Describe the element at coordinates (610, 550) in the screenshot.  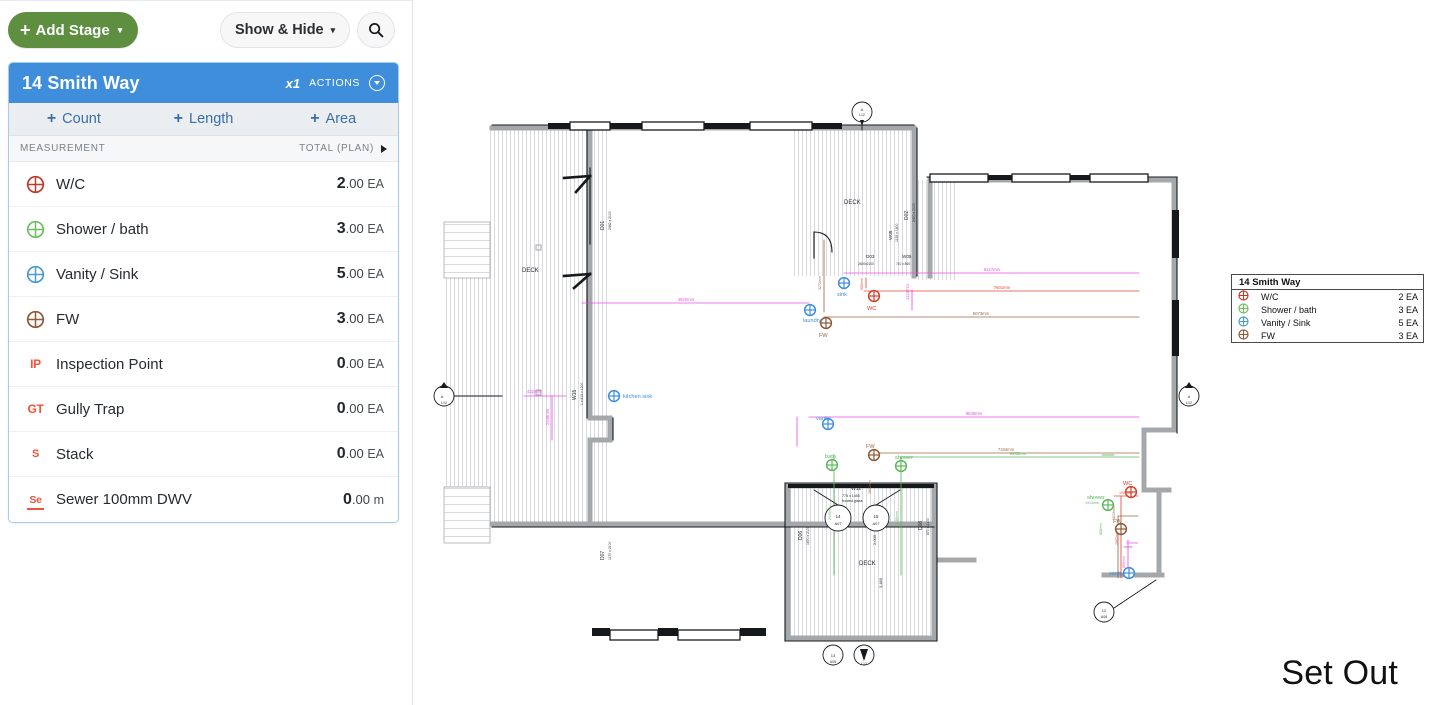
I see `svg-text: 1170 x 2100` at that location.